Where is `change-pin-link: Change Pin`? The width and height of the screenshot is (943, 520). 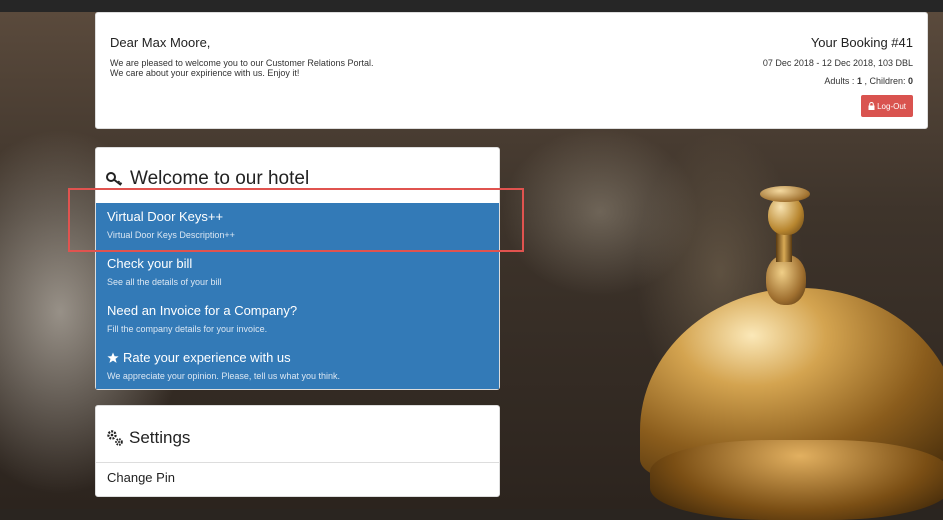
change-pin-link: Change Pin is located at coordinates (141, 477).